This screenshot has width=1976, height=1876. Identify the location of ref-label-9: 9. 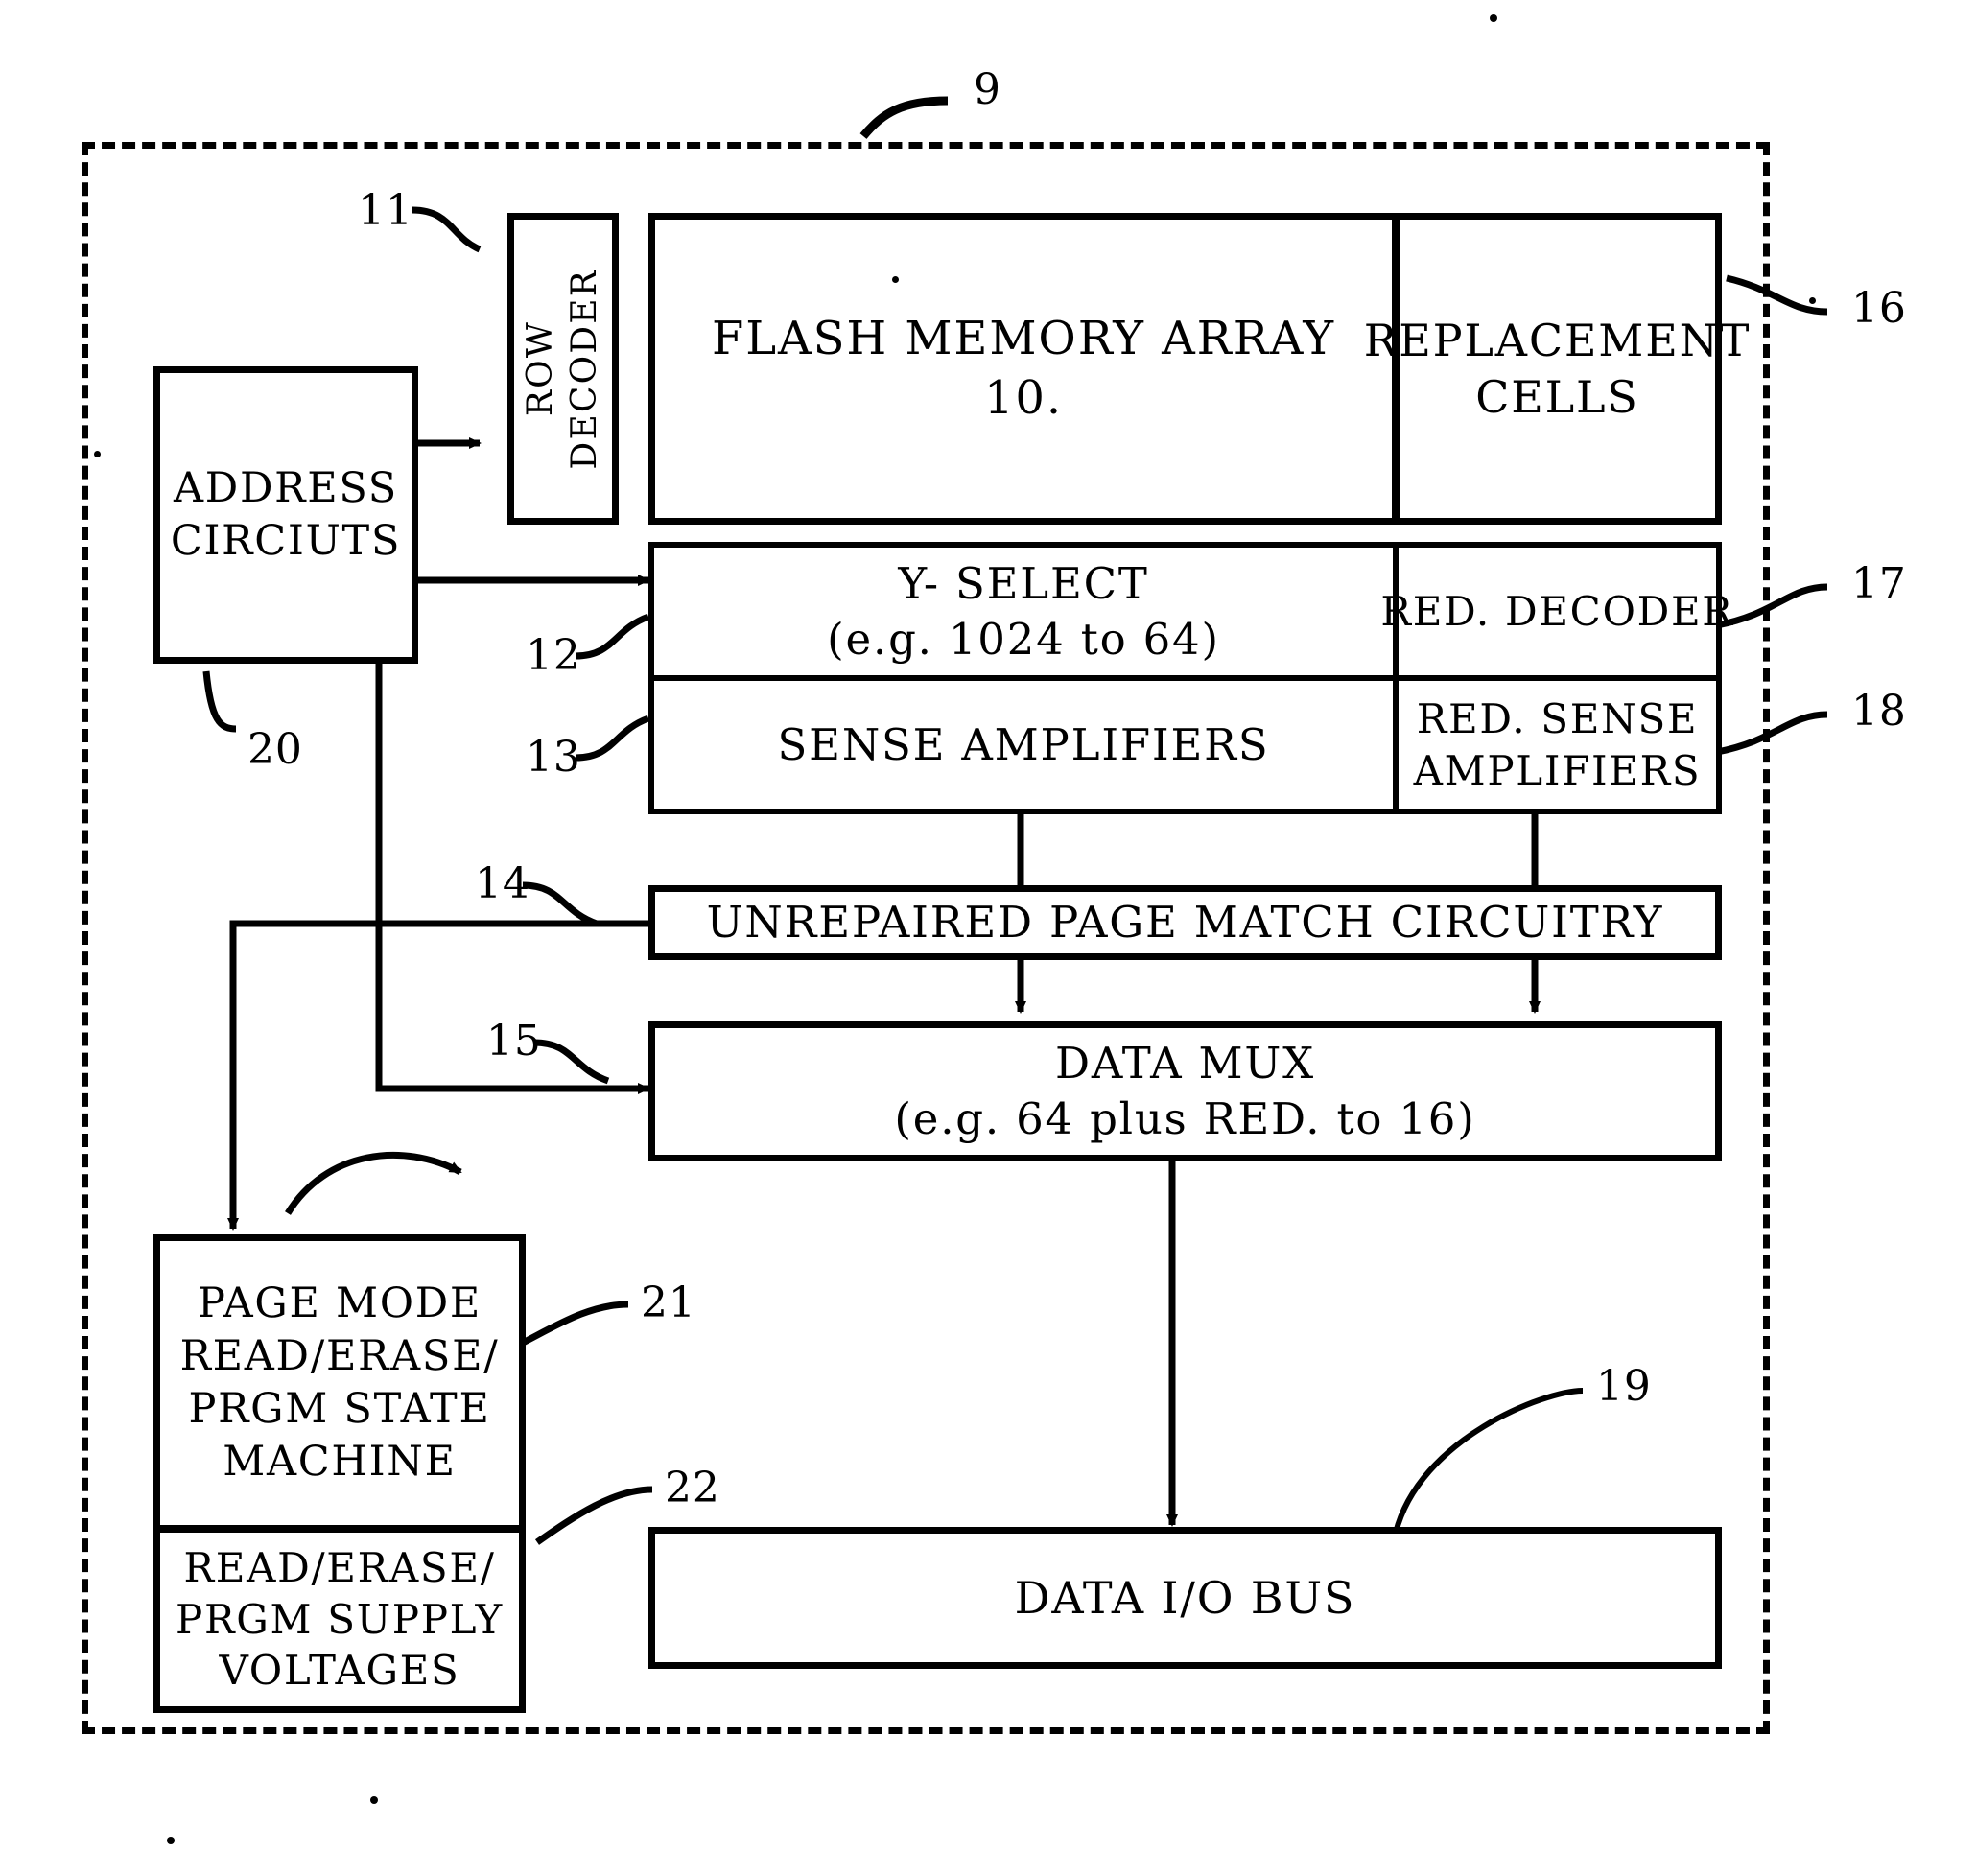
(988, 89).